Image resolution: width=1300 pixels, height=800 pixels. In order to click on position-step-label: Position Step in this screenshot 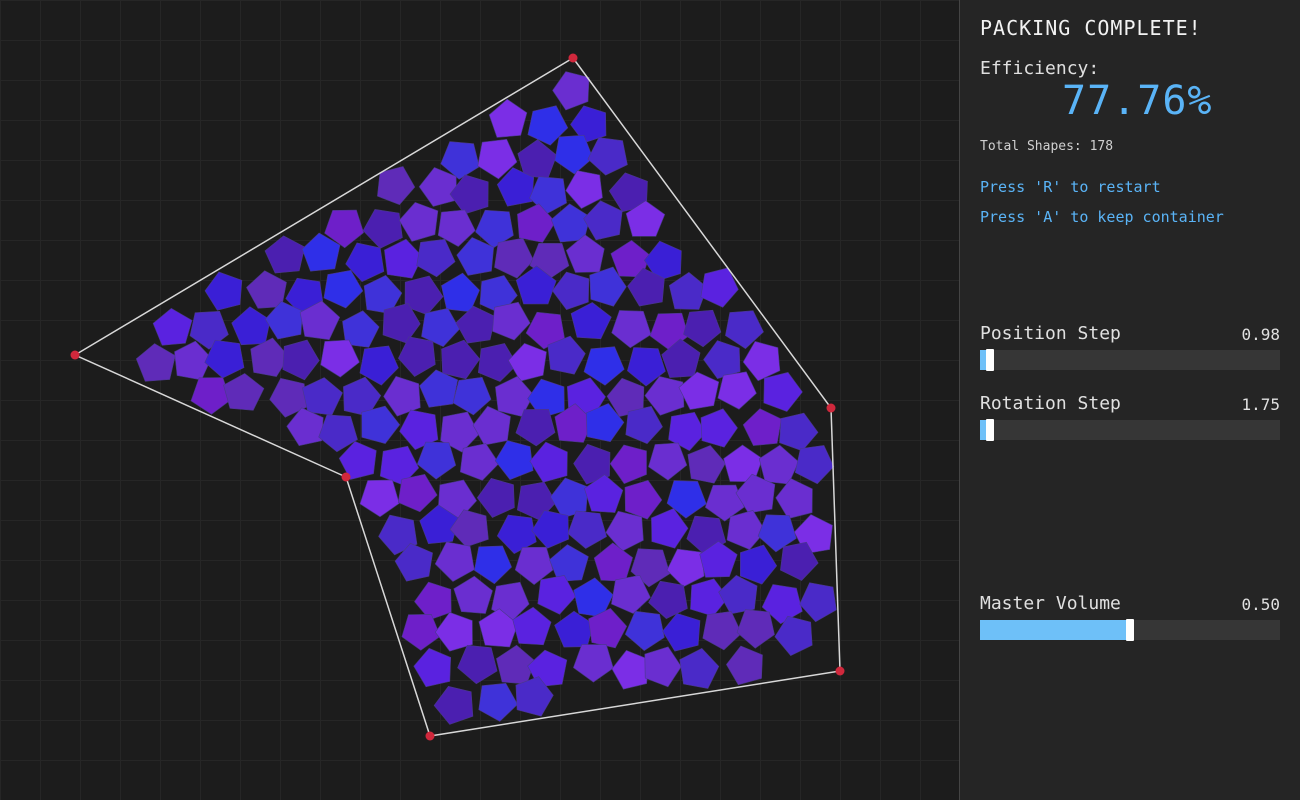, I will do `click(1050, 333)`.